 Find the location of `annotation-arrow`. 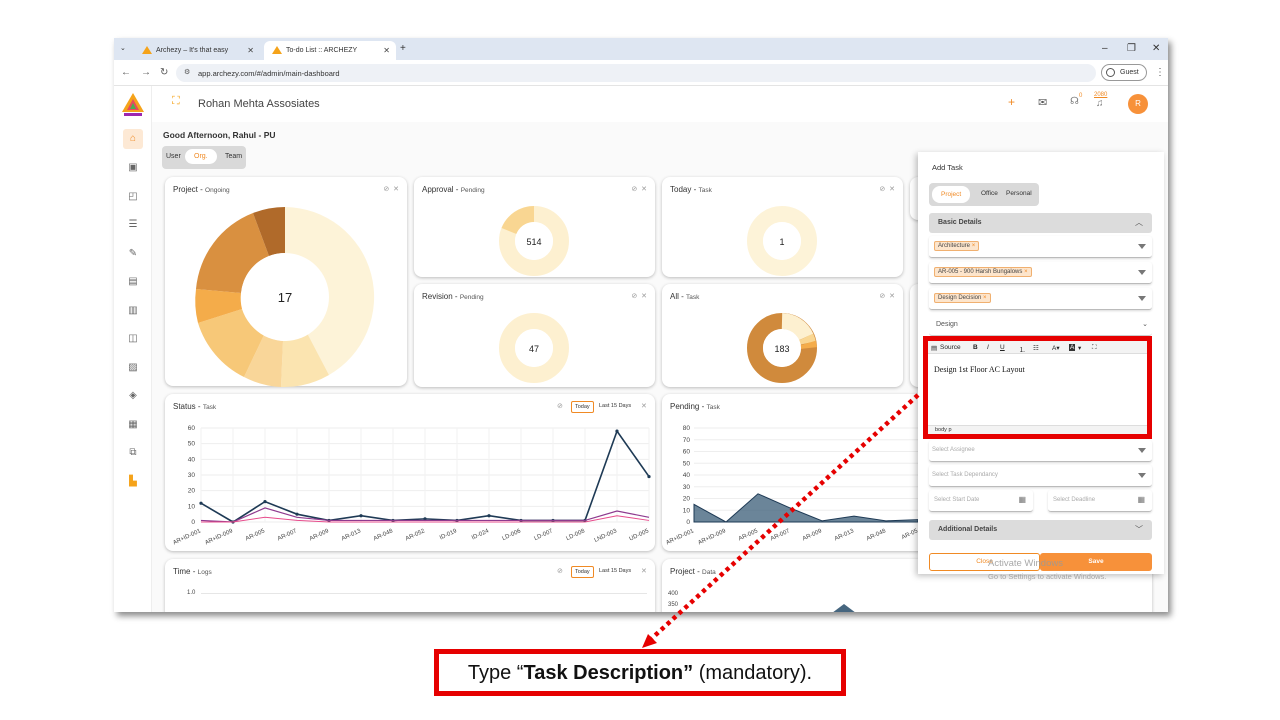

annotation-arrow is located at coordinates (781, 520).